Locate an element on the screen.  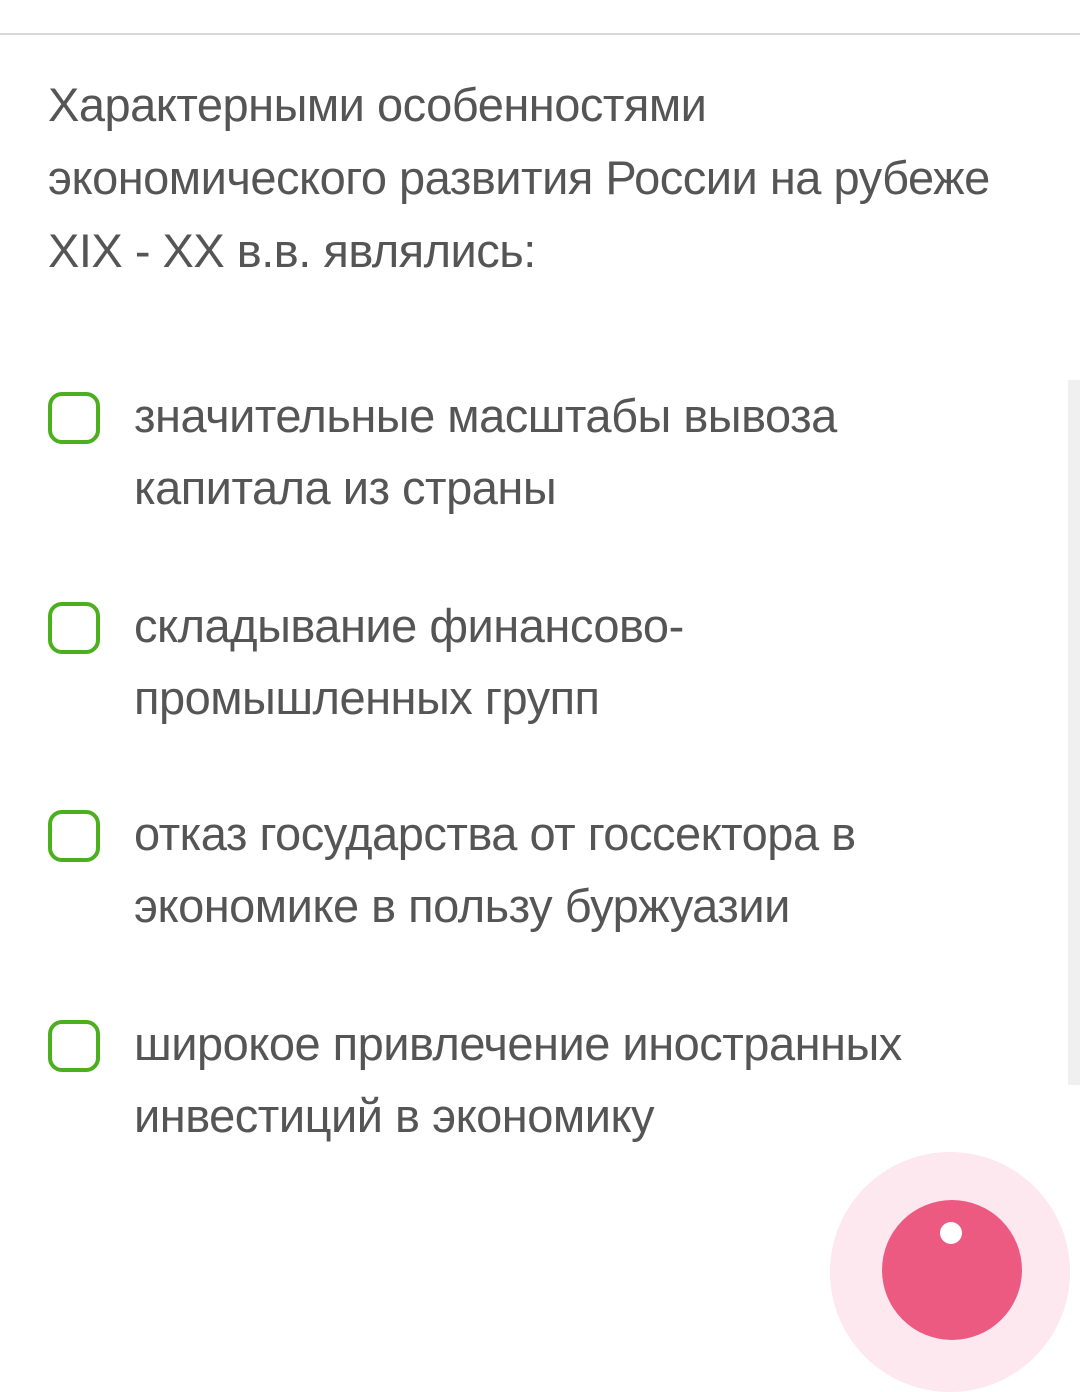
answer-option-2: складывание финансово-промышленных групп is located at coordinates (528, 670).